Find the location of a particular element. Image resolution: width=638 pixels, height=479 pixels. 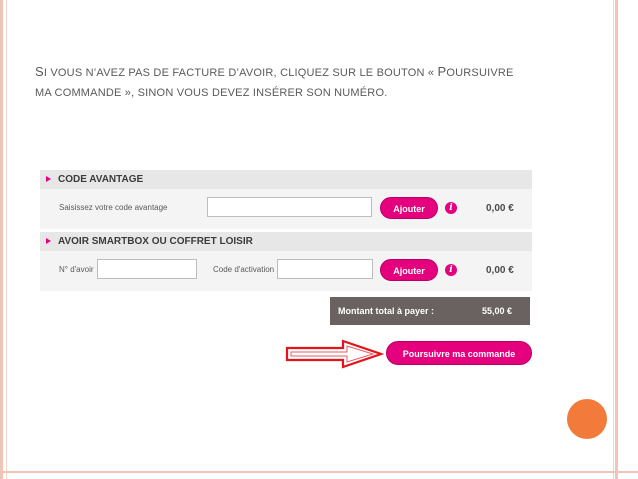

slide-right-rule is located at coordinates (613, 239).